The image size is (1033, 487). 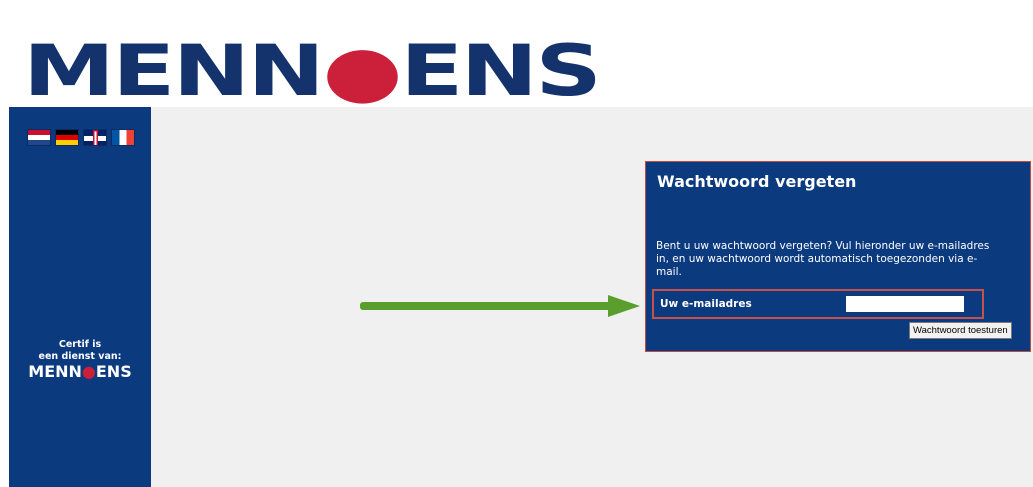 I want to click on mennens-logo: MENN ● ENS, so click(x=312, y=71).